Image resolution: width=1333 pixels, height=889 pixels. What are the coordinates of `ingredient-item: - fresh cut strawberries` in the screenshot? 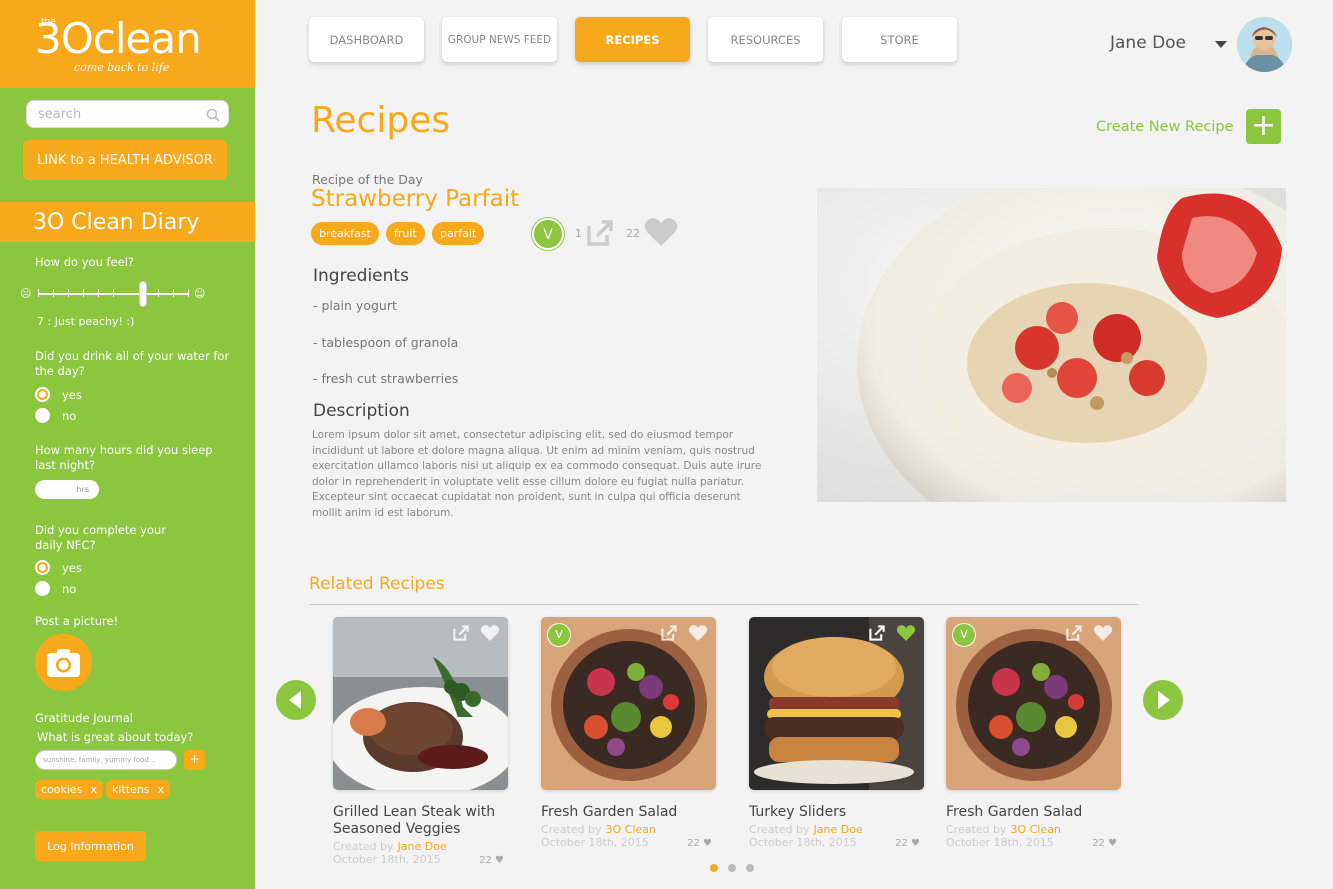 It's located at (386, 378).